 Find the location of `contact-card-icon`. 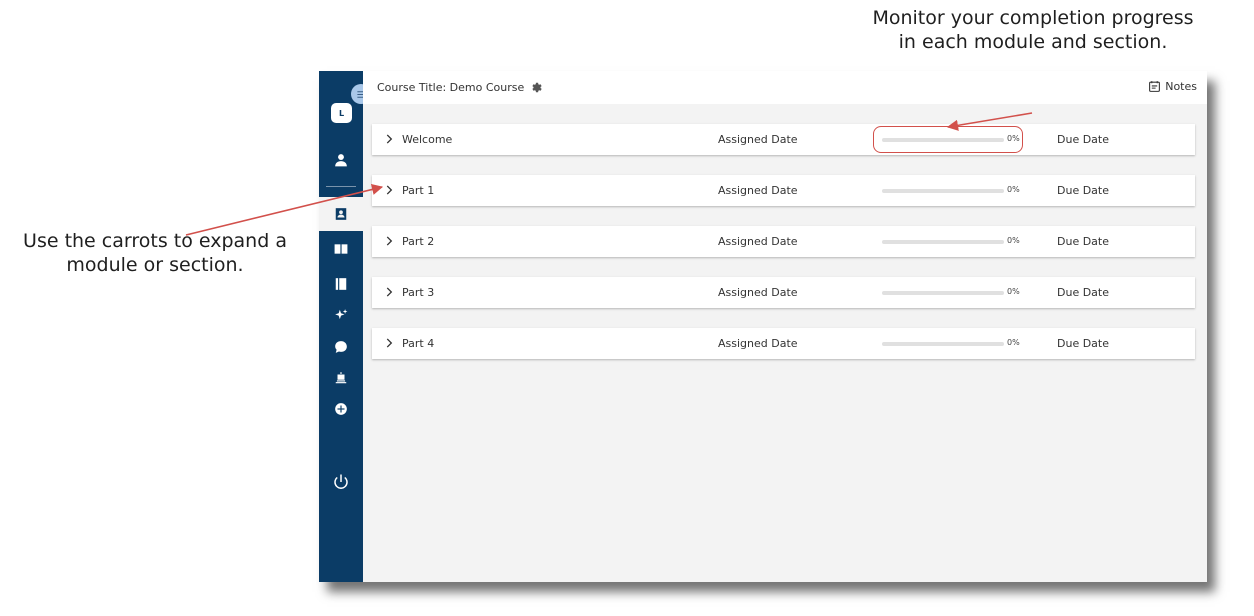

contact-card-icon is located at coordinates (341, 214).